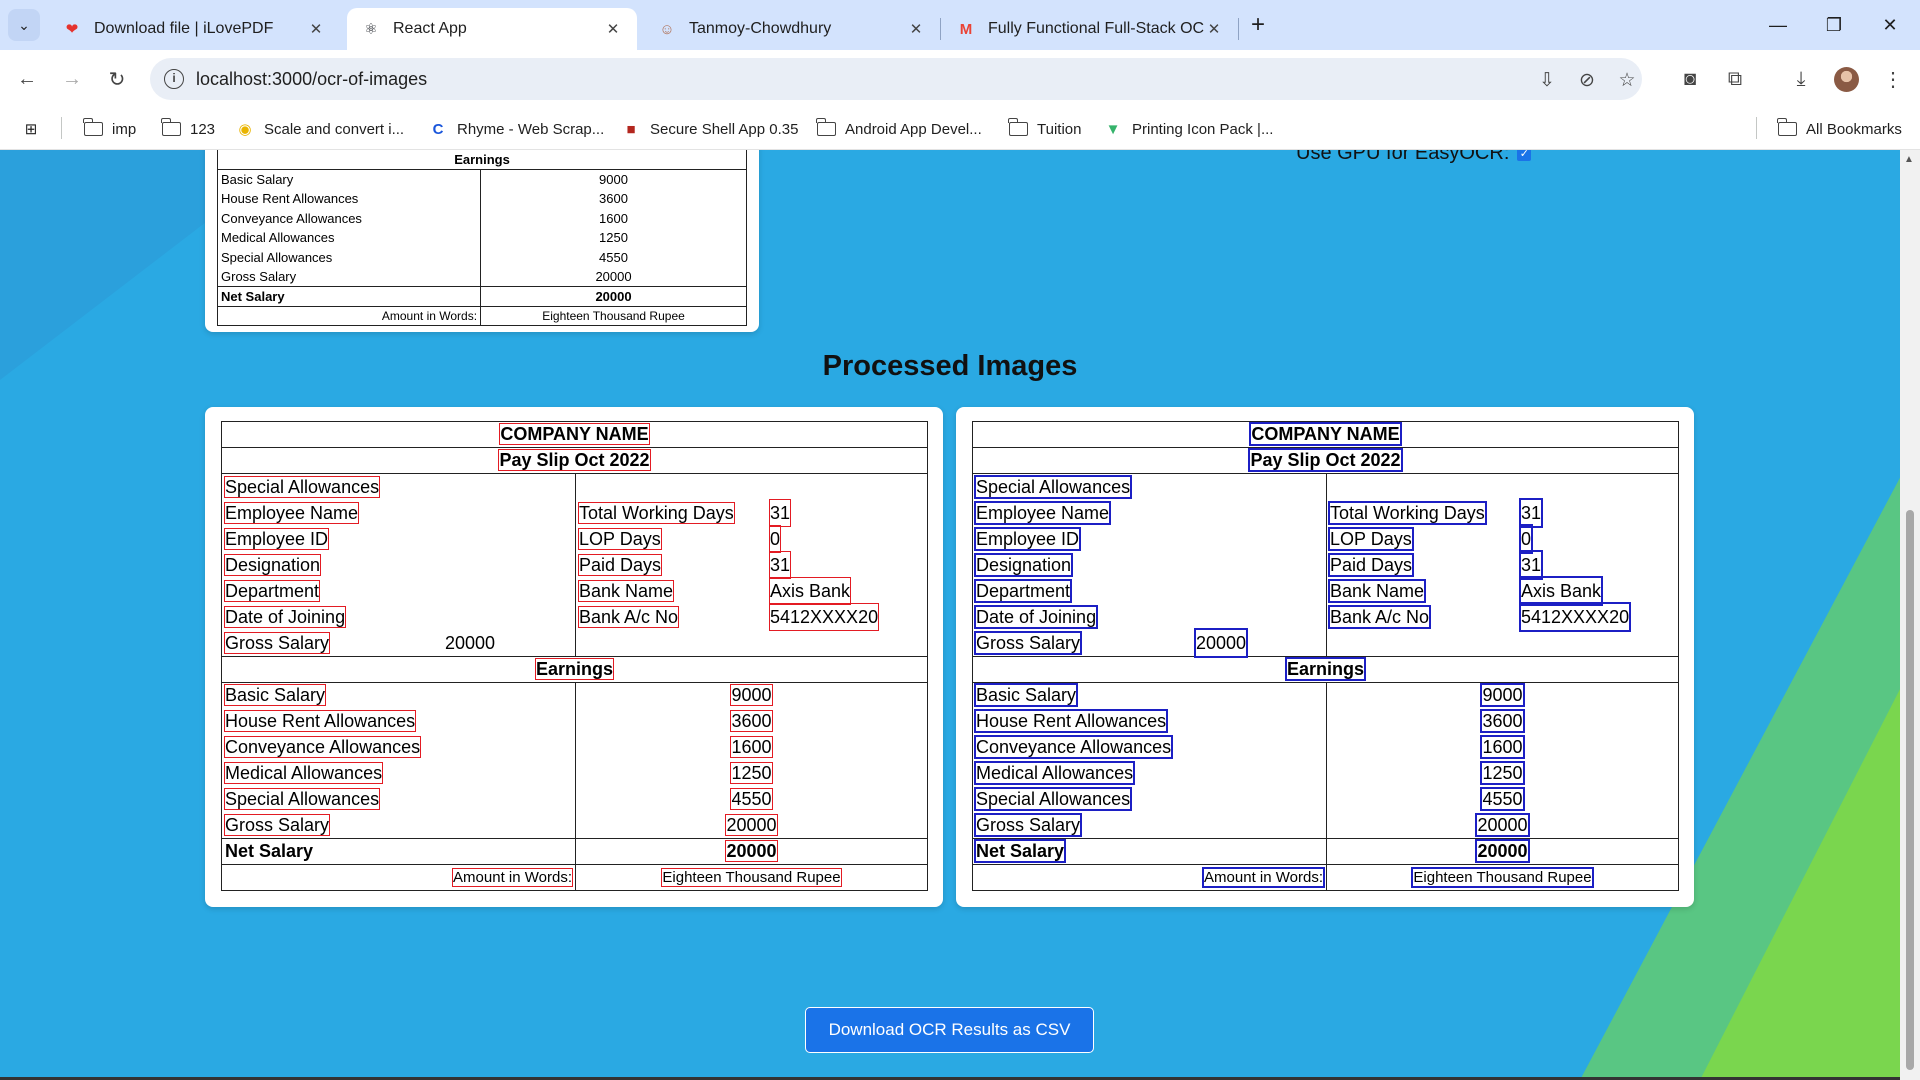  I want to click on reload-button: ↻, so click(117, 79).